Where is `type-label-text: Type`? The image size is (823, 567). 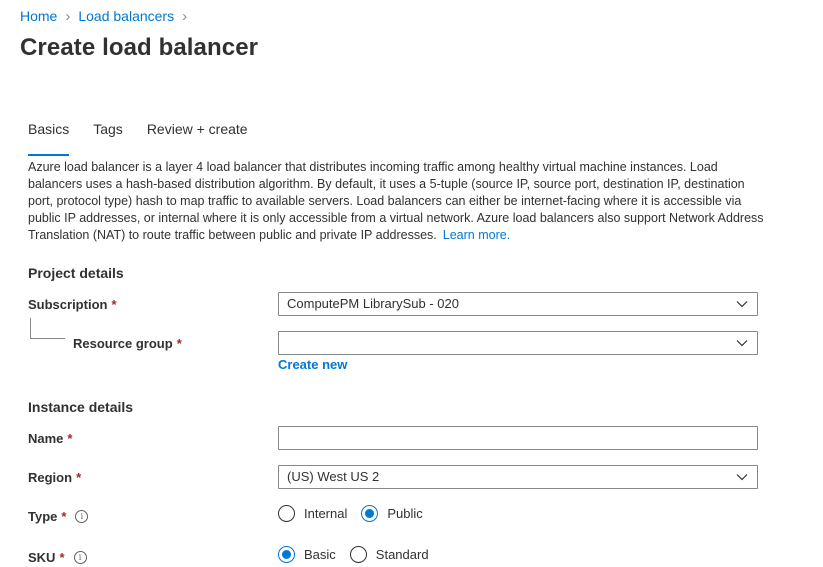
type-label-text: Type is located at coordinates (43, 516).